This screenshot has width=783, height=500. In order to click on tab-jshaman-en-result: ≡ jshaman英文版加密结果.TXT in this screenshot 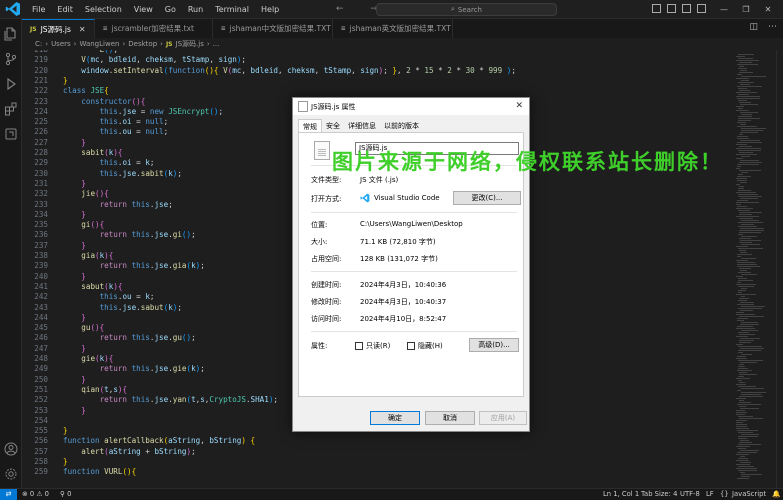, I will do `click(393, 28)`.